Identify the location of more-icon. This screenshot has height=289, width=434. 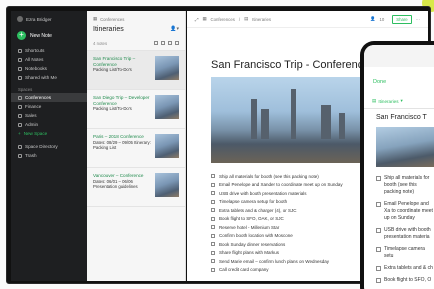
(177, 43).